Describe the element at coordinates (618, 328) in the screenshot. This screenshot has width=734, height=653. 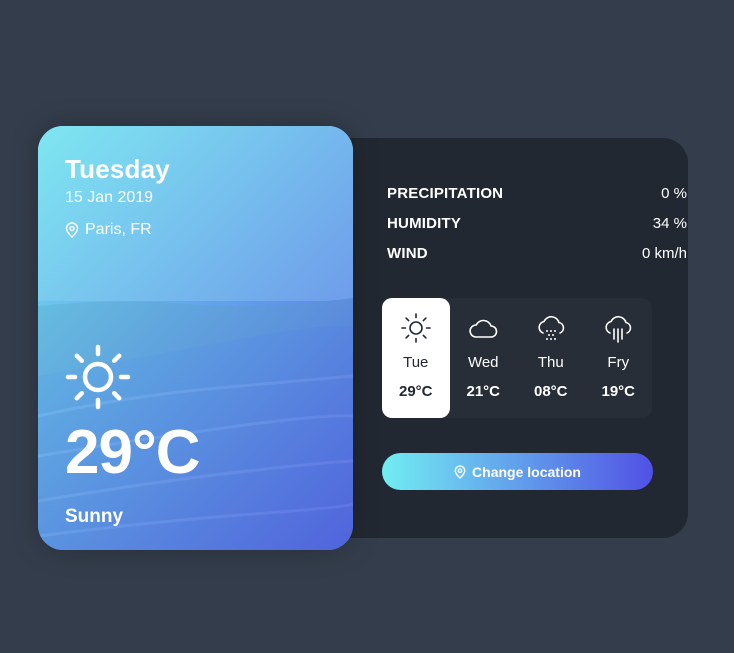
I see `cloud-rain-icon` at that location.